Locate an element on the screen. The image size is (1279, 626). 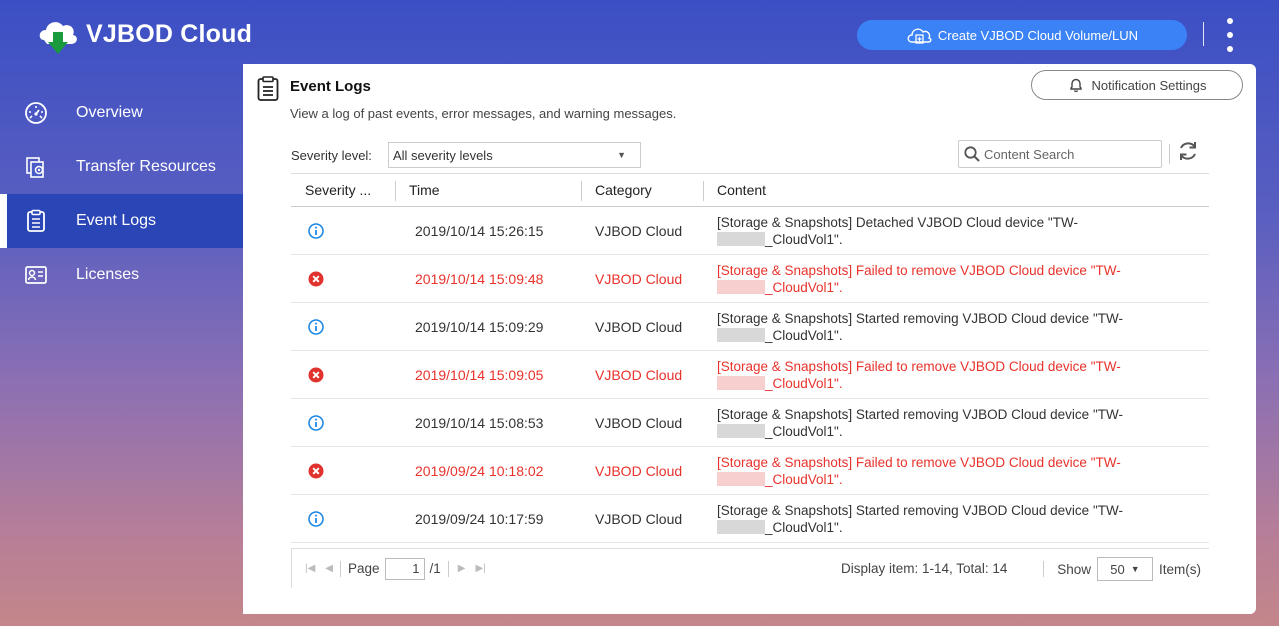
content-search-input is located at coordinates (1069, 154).